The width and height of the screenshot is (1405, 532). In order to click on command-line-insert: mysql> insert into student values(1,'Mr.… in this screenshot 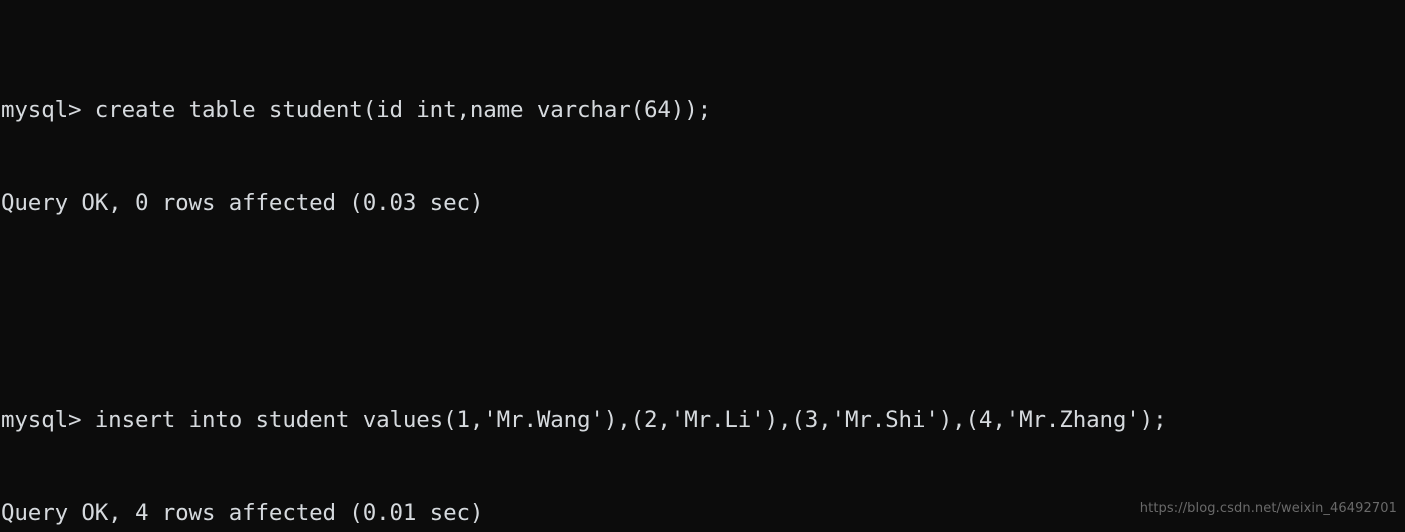, I will do `click(584, 420)`.